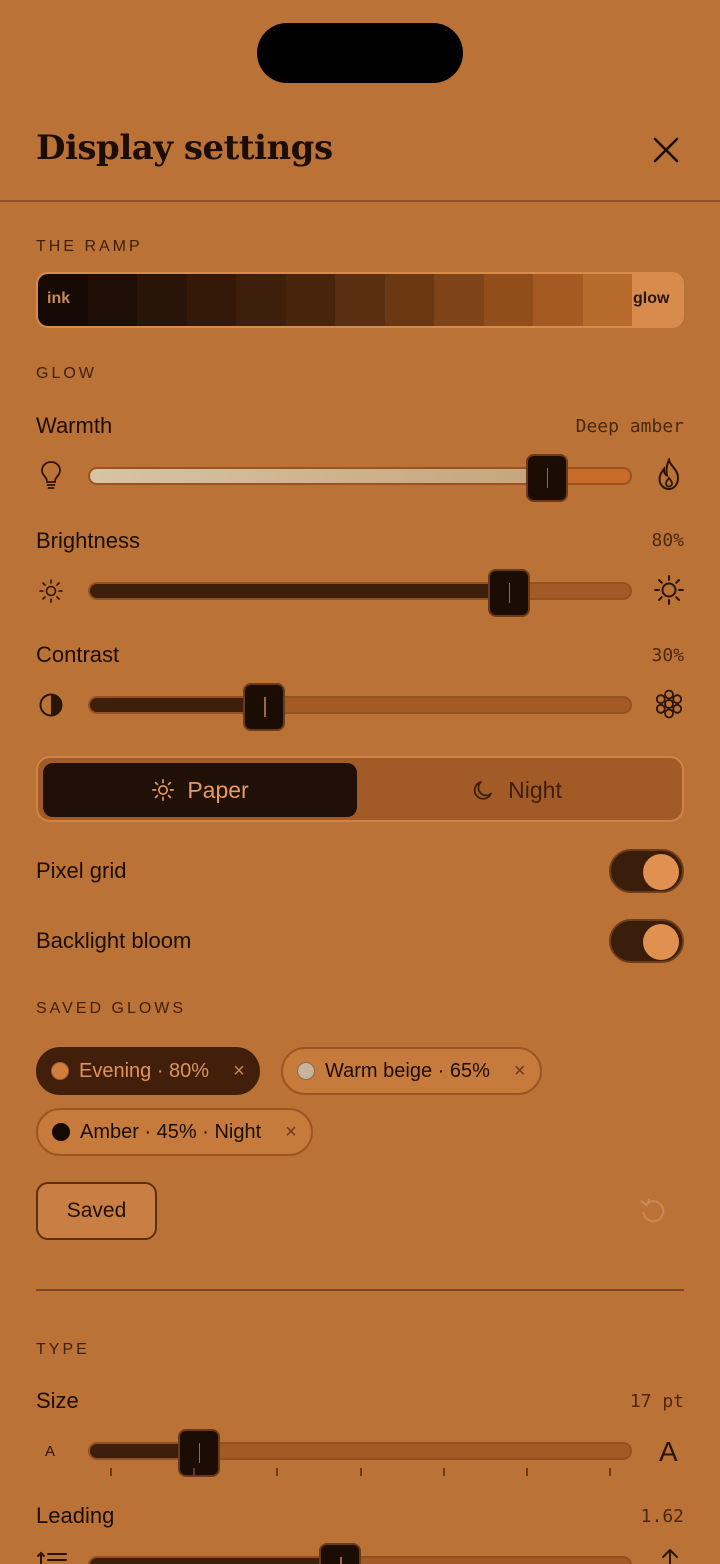 The width and height of the screenshot is (720, 1564). Describe the element at coordinates (668, 1451) in the screenshot. I see `large-text-icon: A` at that location.